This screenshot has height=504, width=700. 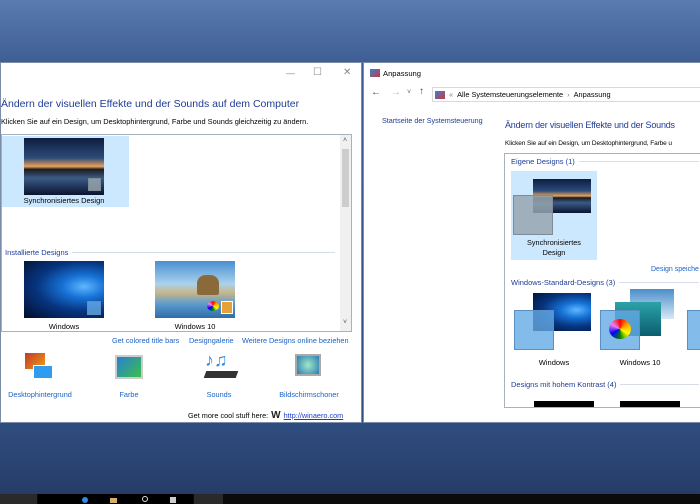 What do you see at coordinates (347, 72) in the screenshot?
I see `close-button: ✕` at bounding box center [347, 72].